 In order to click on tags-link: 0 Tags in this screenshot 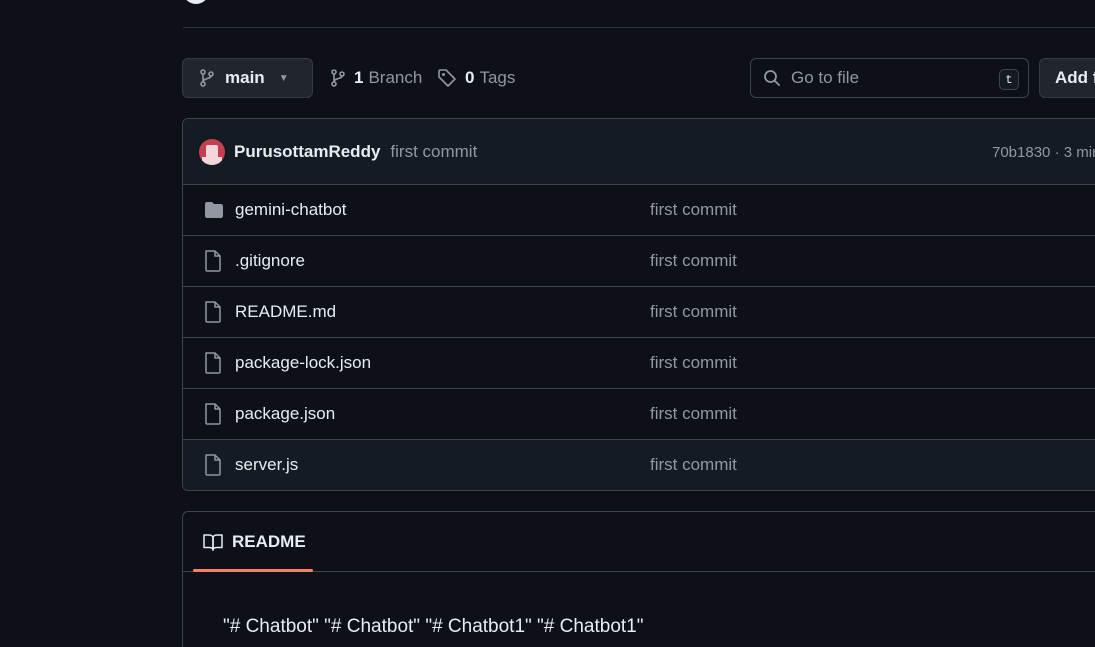, I will do `click(476, 78)`.